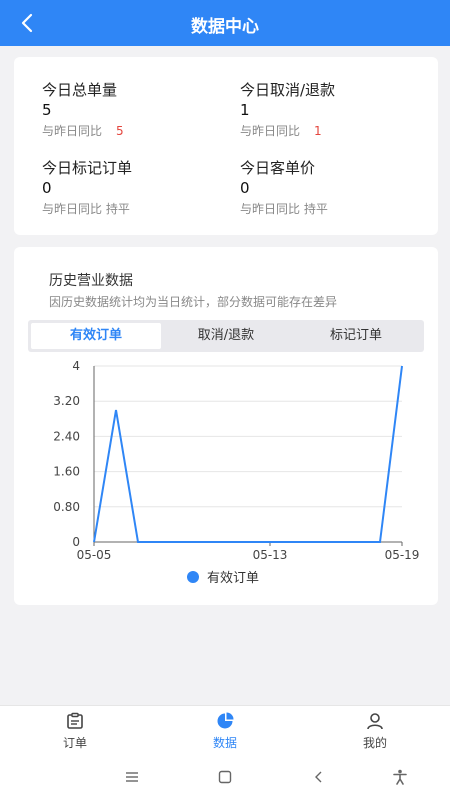 The width and height of the screenshot is (450, 800). What do you see at coordinates (288, 90) in the screenshot?
I see `stat-label: 今日取消/退款` at bounding box center [288, 90].